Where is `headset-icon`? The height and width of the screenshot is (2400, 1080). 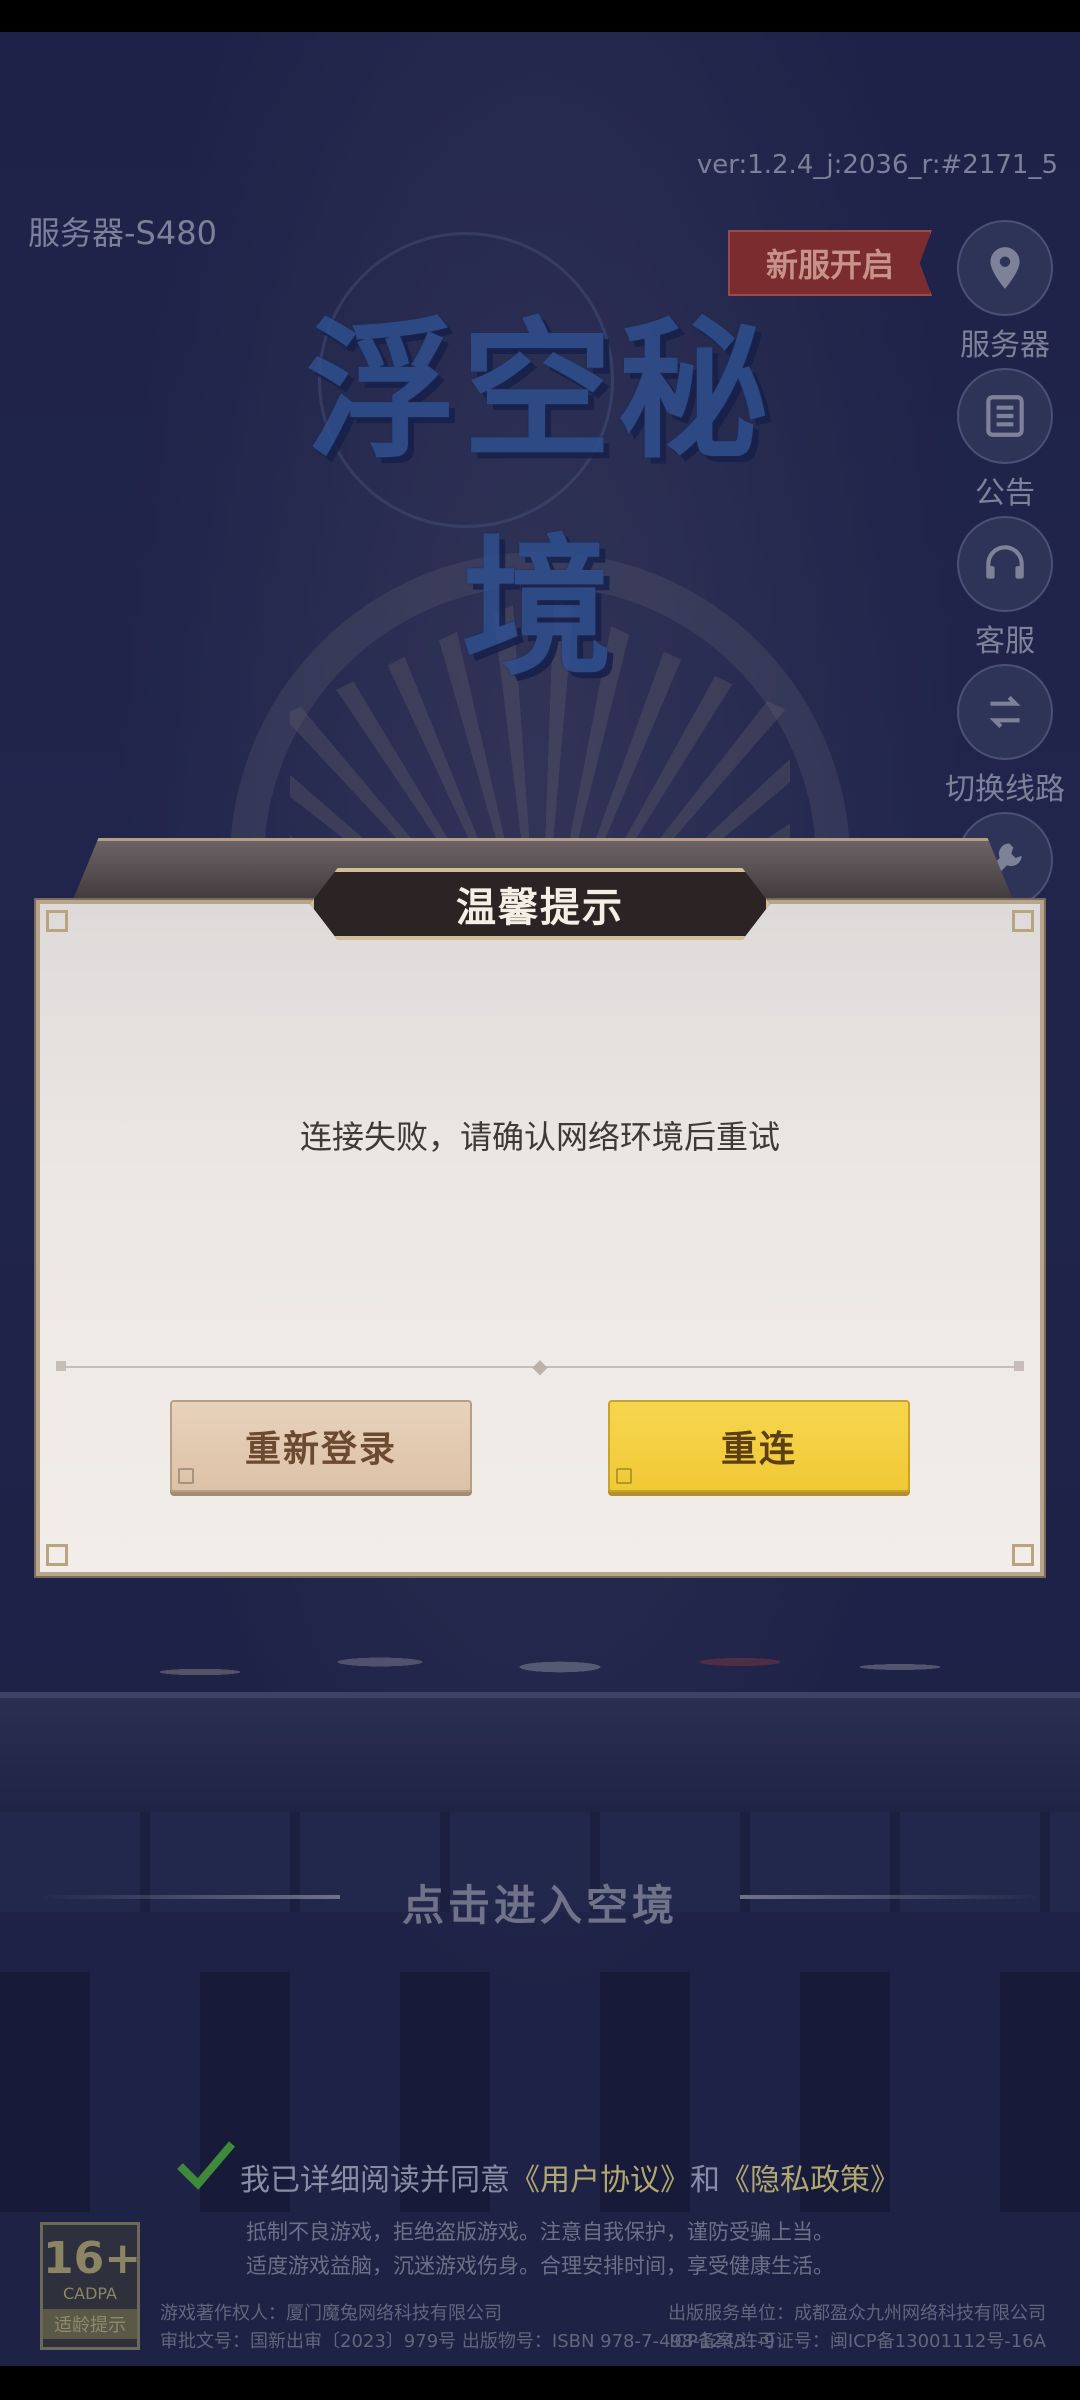
headset-icon is located at coordinates (1005, 564).